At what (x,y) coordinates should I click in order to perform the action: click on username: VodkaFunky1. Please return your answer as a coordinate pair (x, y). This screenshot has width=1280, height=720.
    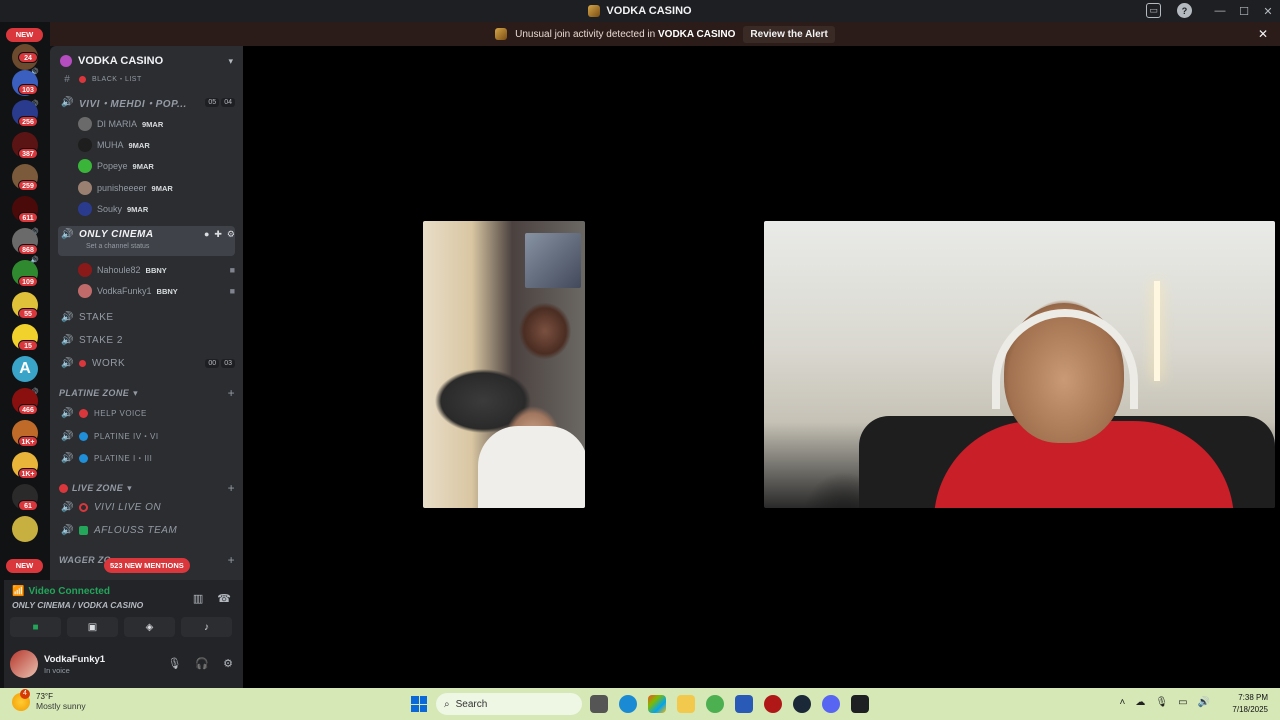
    Looking at the image, I should click on (74, 659).